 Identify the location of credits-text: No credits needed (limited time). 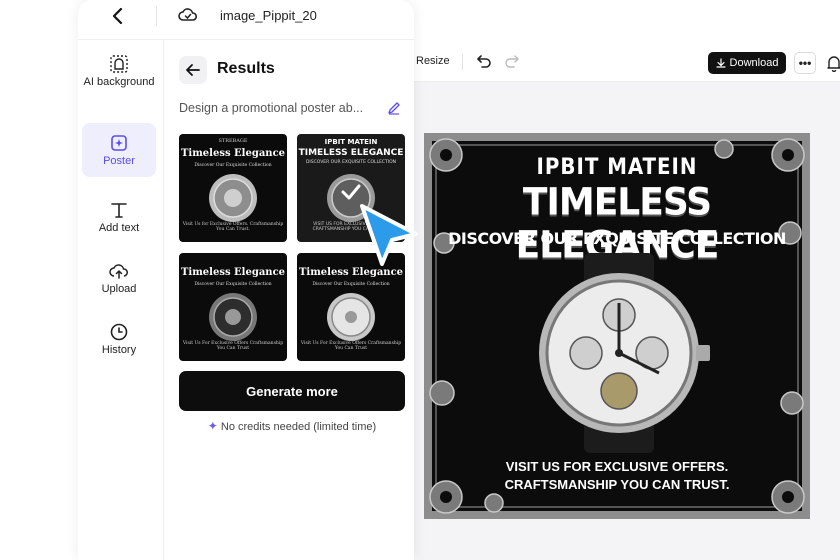
(298, 427).